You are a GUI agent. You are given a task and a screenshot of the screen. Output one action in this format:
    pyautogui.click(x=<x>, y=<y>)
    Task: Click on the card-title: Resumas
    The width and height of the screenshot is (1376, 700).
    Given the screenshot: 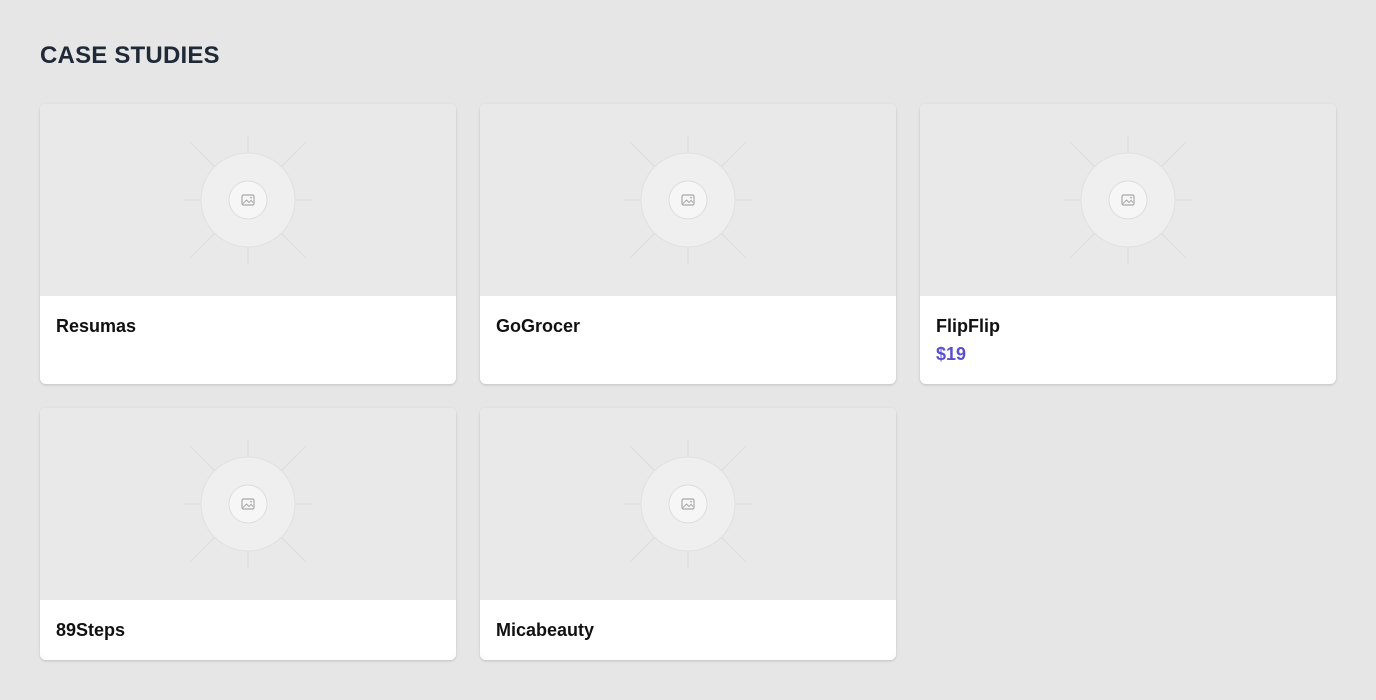 What is the action you would take?
    pyautogui.click(x=96, y=326)
    